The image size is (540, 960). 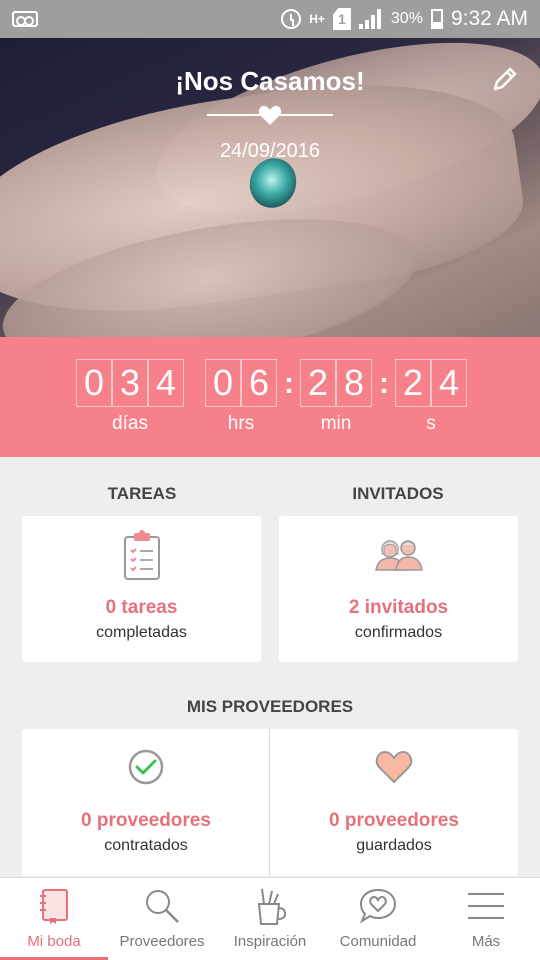 I want to click on battery-icon, so click(x=436, y=19).